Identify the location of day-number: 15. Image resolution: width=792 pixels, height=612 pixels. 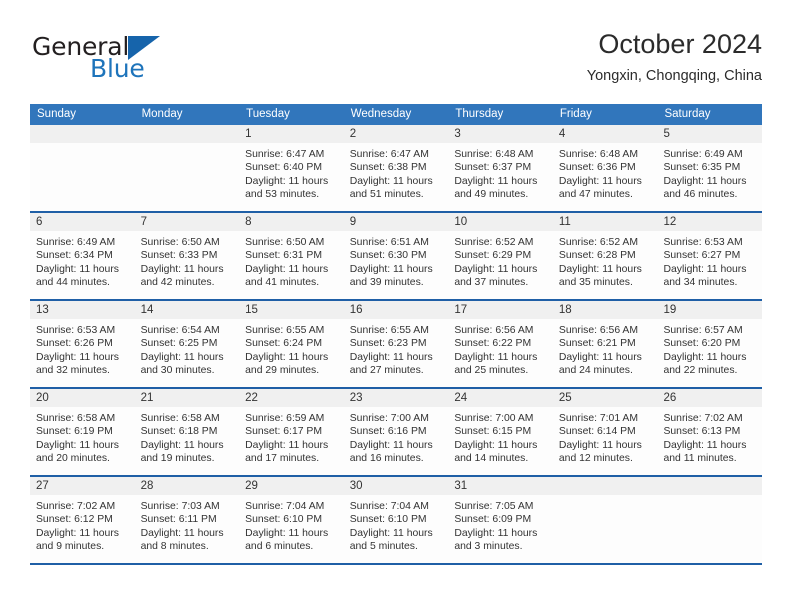
(251, 310).